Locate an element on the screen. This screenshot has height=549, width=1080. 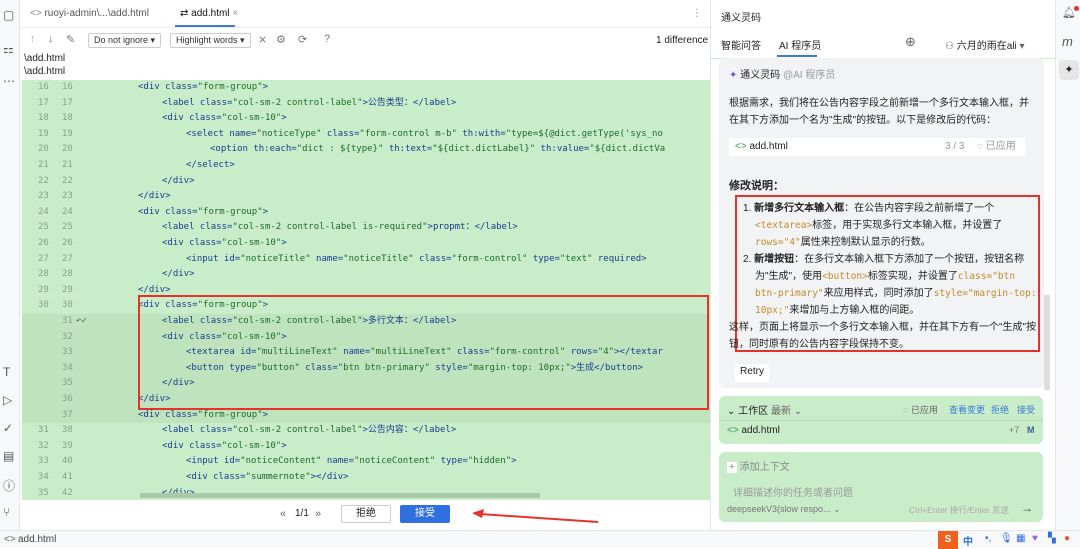
right-line-number: 41 is located at coordinates (67, 477).